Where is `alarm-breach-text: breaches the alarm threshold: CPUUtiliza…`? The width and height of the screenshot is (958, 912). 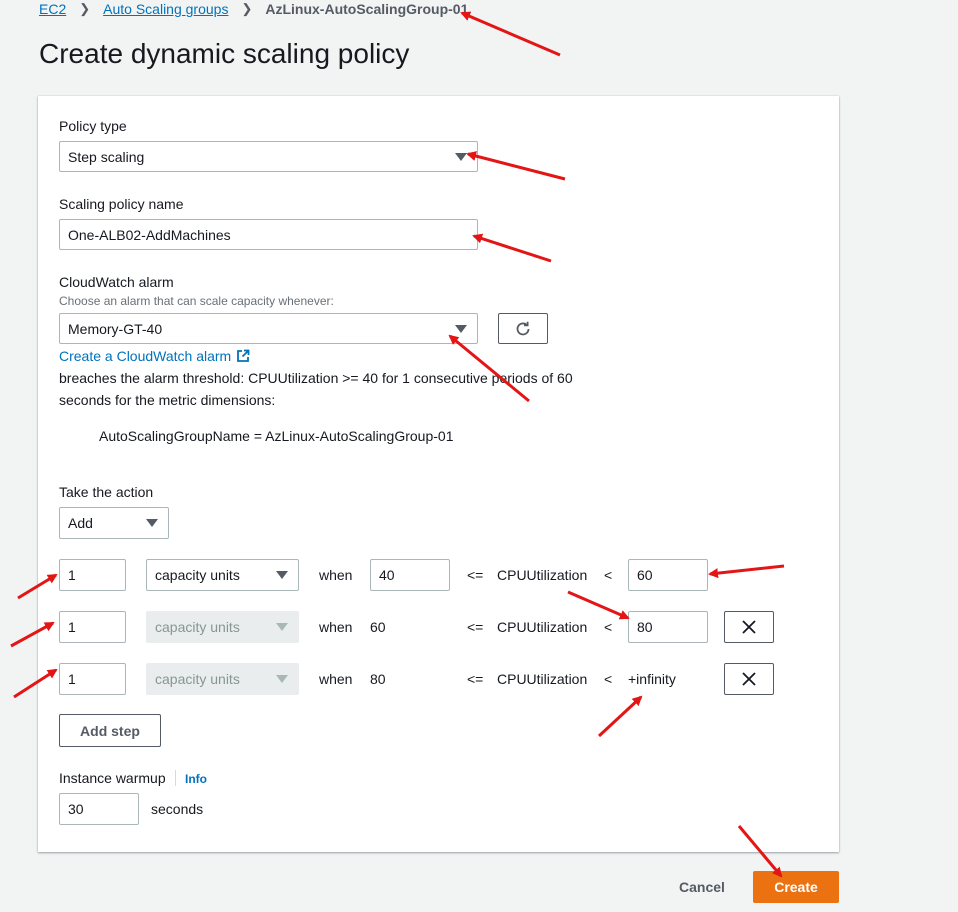 alarm-breach-text: breaches the alarm threshold: CPUUtiliza… is located at coordinates (316, 378).